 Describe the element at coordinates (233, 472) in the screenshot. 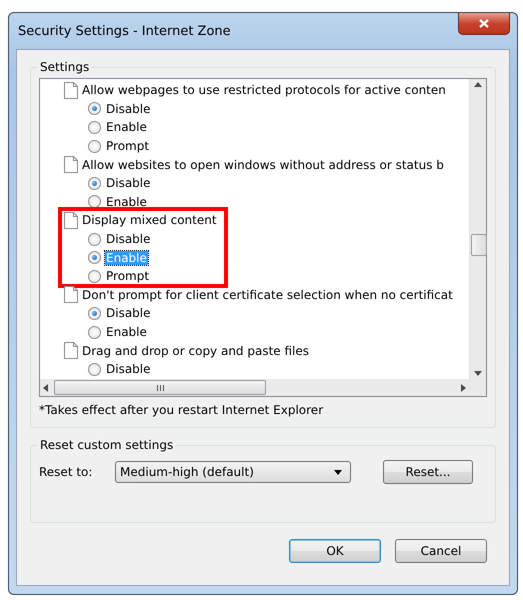

I see `reset-dropdown: Medium-high (default)` at that location.